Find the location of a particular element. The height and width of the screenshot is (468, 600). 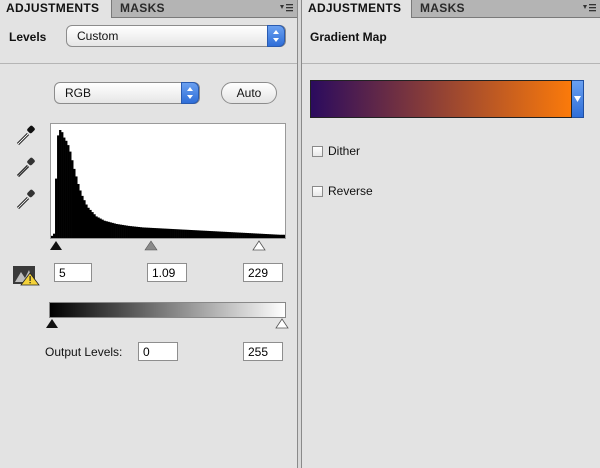

dither-checkbox is located at coordinates (317, 151).